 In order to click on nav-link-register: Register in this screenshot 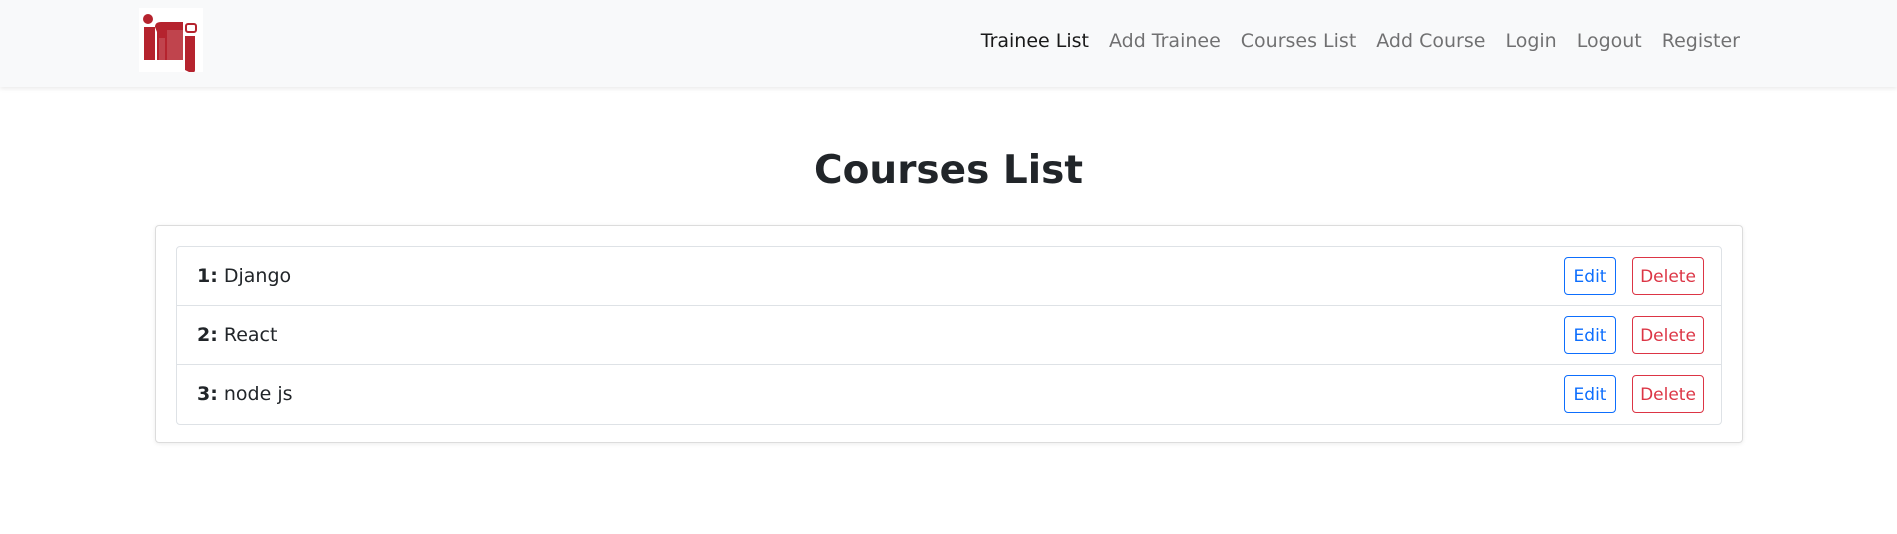, I will do `click(1701, 41)`.